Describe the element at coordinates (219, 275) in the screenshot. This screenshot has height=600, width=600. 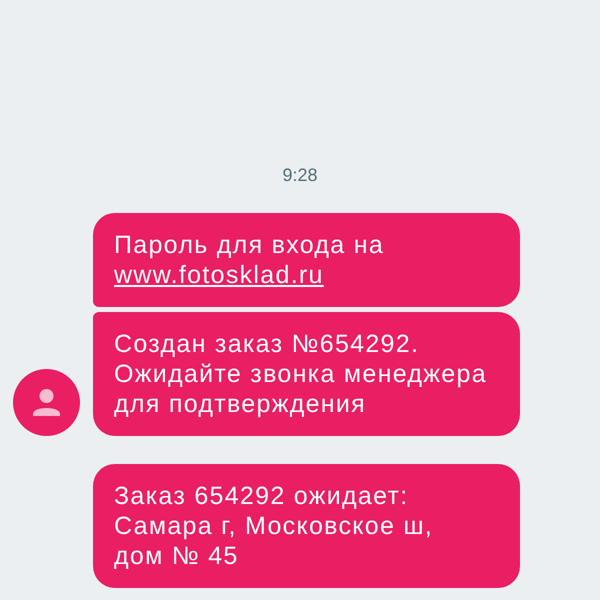
I see `message-link: www.fotosklad.ru` at that location.